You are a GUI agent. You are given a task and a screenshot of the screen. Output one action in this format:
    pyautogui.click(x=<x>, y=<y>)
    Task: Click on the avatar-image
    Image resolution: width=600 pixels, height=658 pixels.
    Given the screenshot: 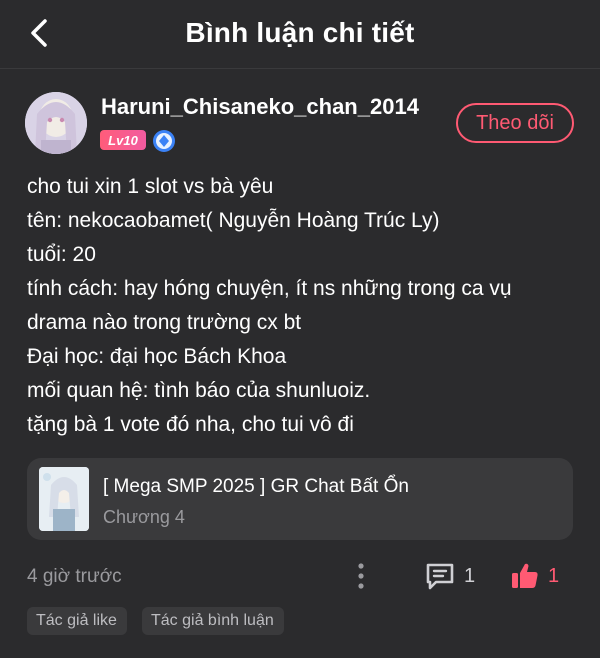 What is the action you would take?
    pyautogui.click(x=56, y=123)
    